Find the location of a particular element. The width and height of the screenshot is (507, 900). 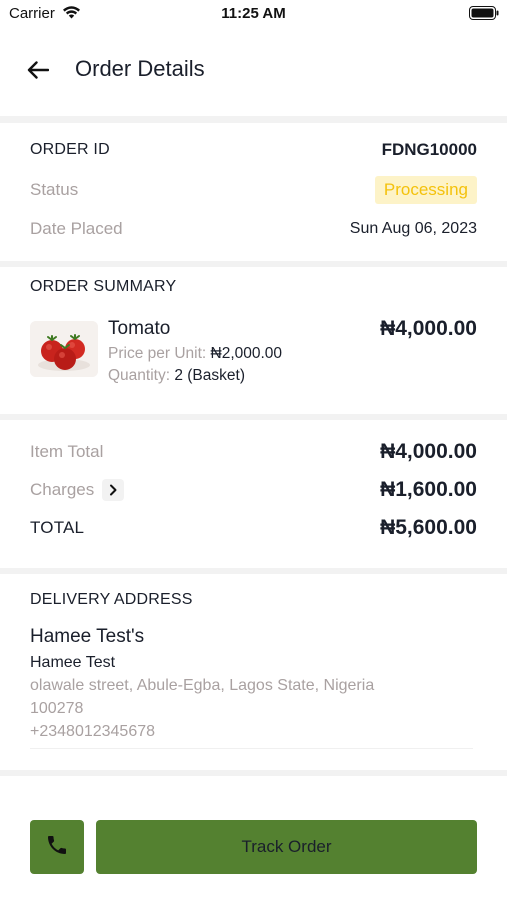

product-name: Tomato is located at coordinates (139, 328).